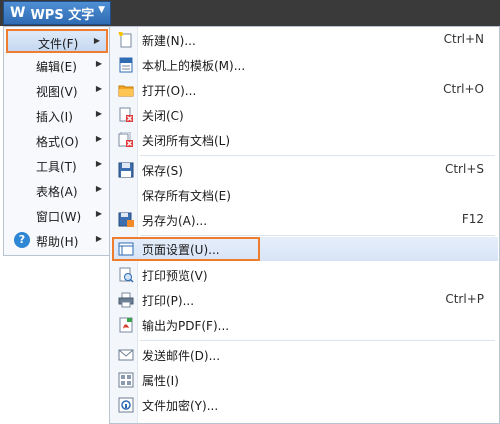 Image resolution: width=500 pixels, height=424 pixels. What do you see at coordinates (18, 13) in the screenshot?
I see `wps-logo-icon: W` at bounding box center [18, 13].